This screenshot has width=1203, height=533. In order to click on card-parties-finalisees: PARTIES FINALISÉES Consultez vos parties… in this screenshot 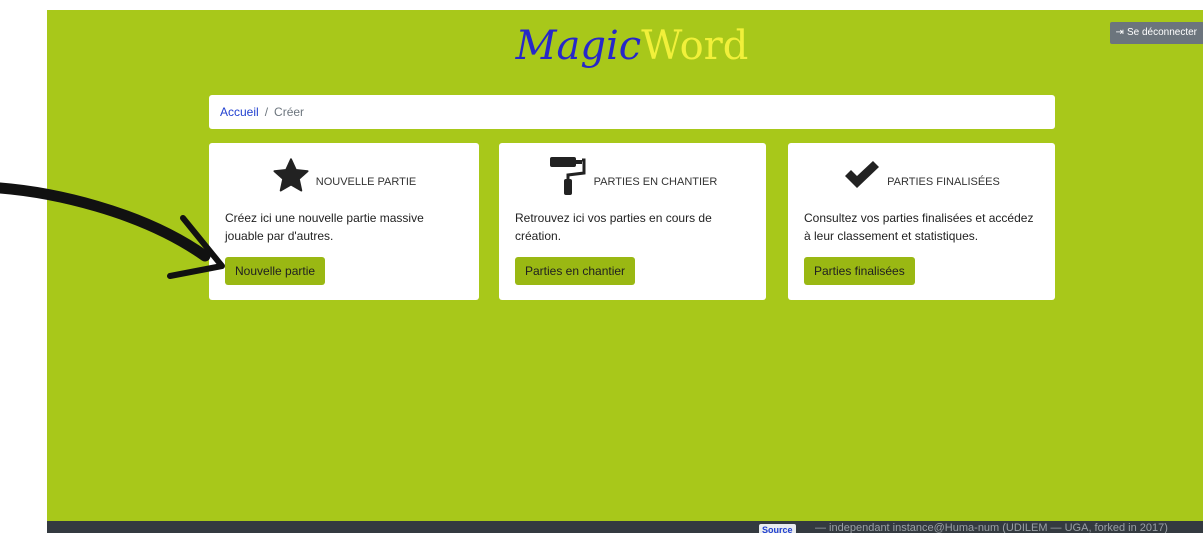, I will do `click(921, 221)`.